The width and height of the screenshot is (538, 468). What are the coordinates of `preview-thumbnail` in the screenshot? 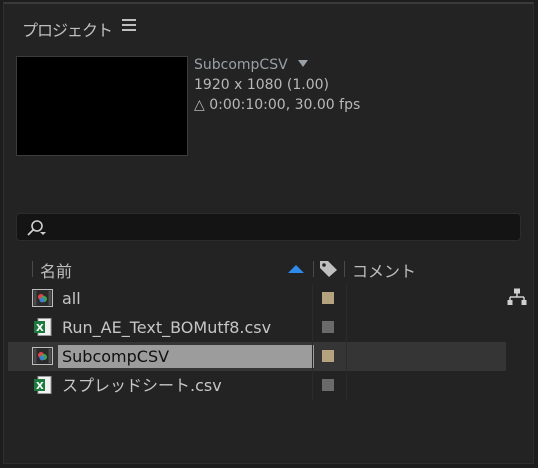 It's located at (102, 106).